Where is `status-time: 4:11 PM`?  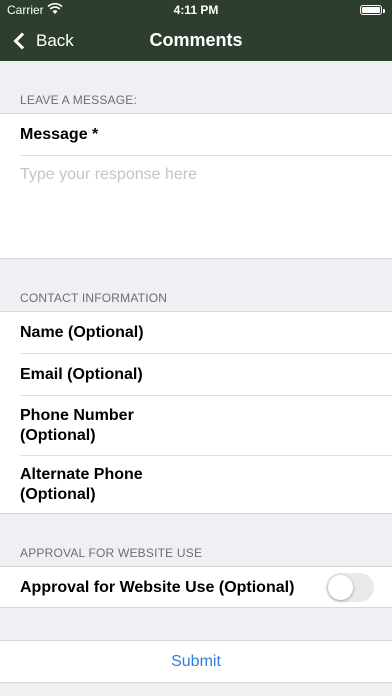 status-time: 4:11 PM is located at coordinates (196, 10).